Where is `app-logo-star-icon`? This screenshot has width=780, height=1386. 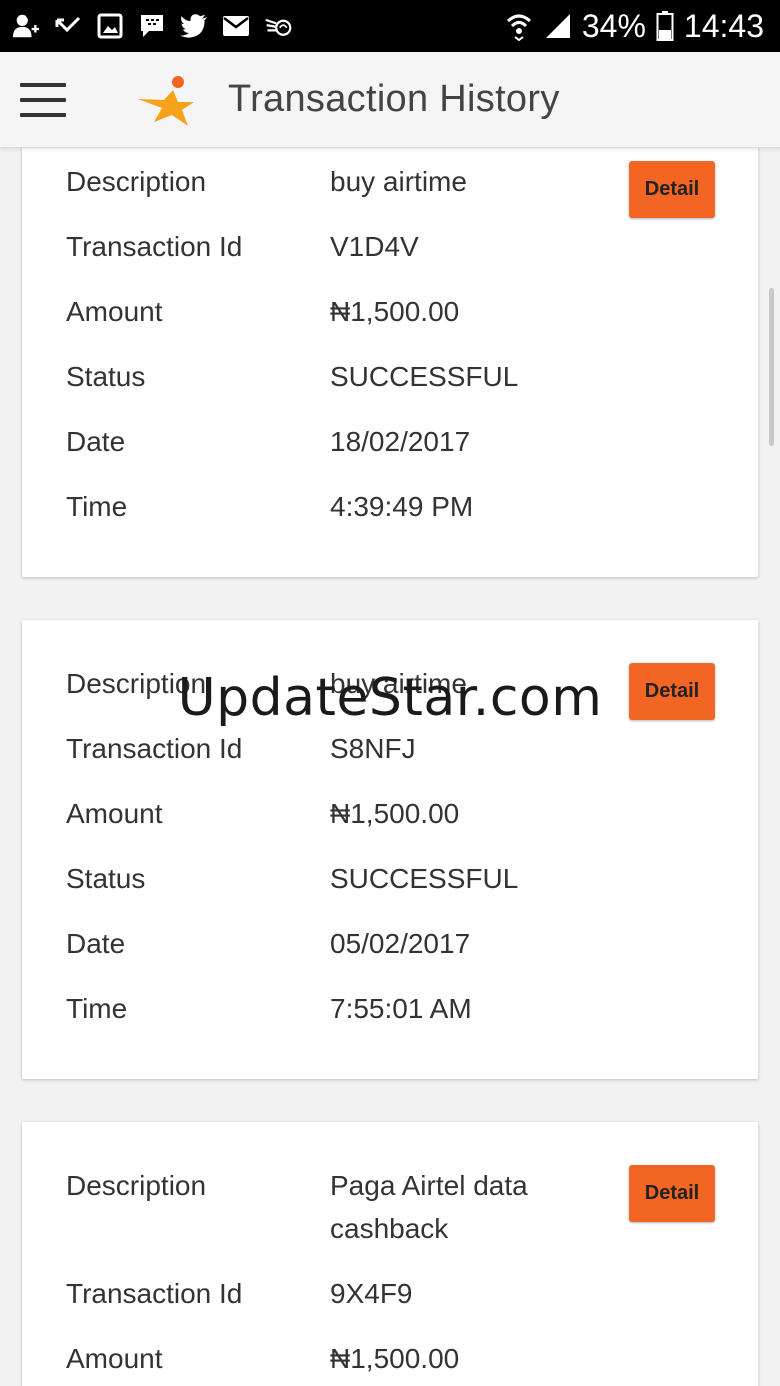 app-logo-star-icon is located at coordinates (166, 101).